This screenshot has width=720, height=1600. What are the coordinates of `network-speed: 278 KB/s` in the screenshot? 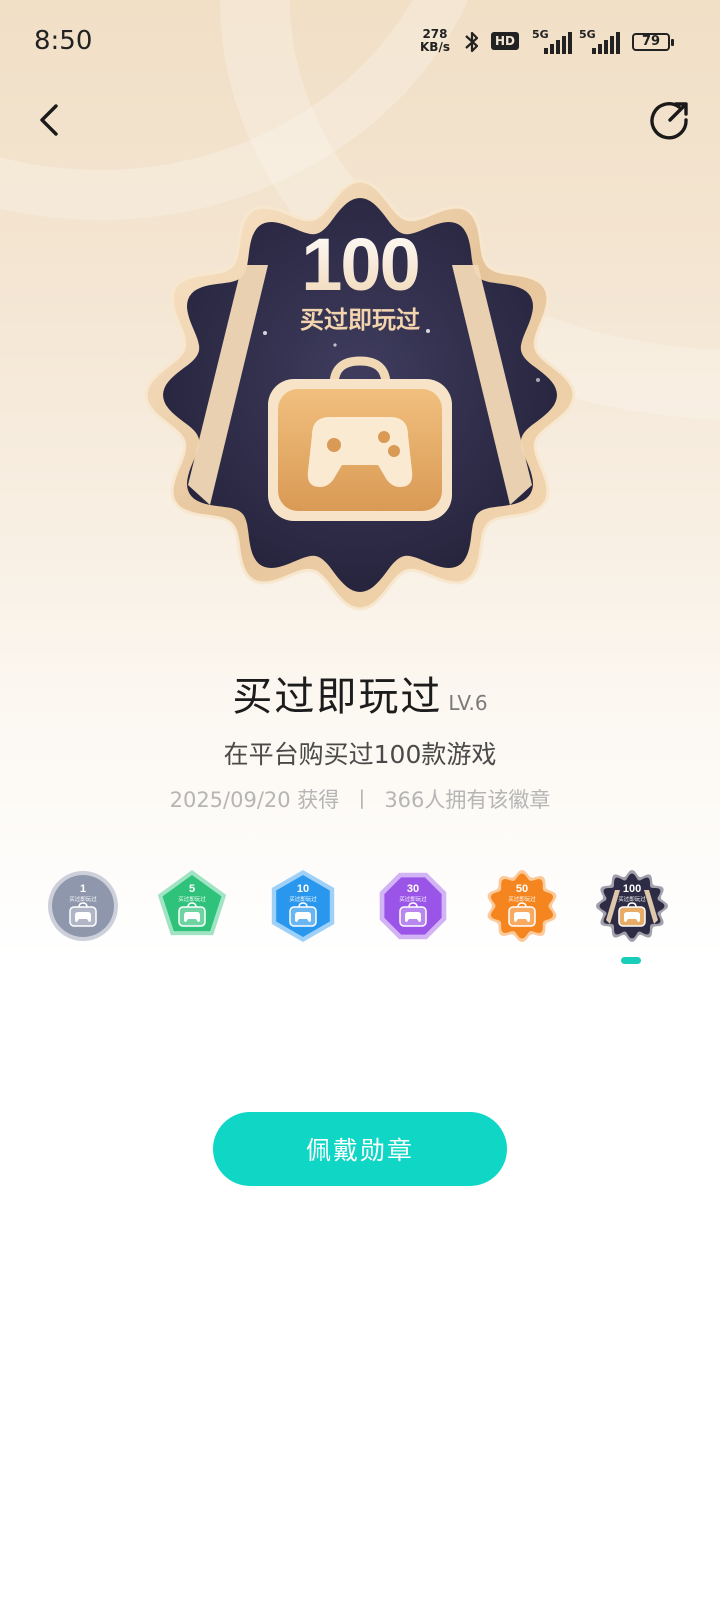 It's located at (435, 41).